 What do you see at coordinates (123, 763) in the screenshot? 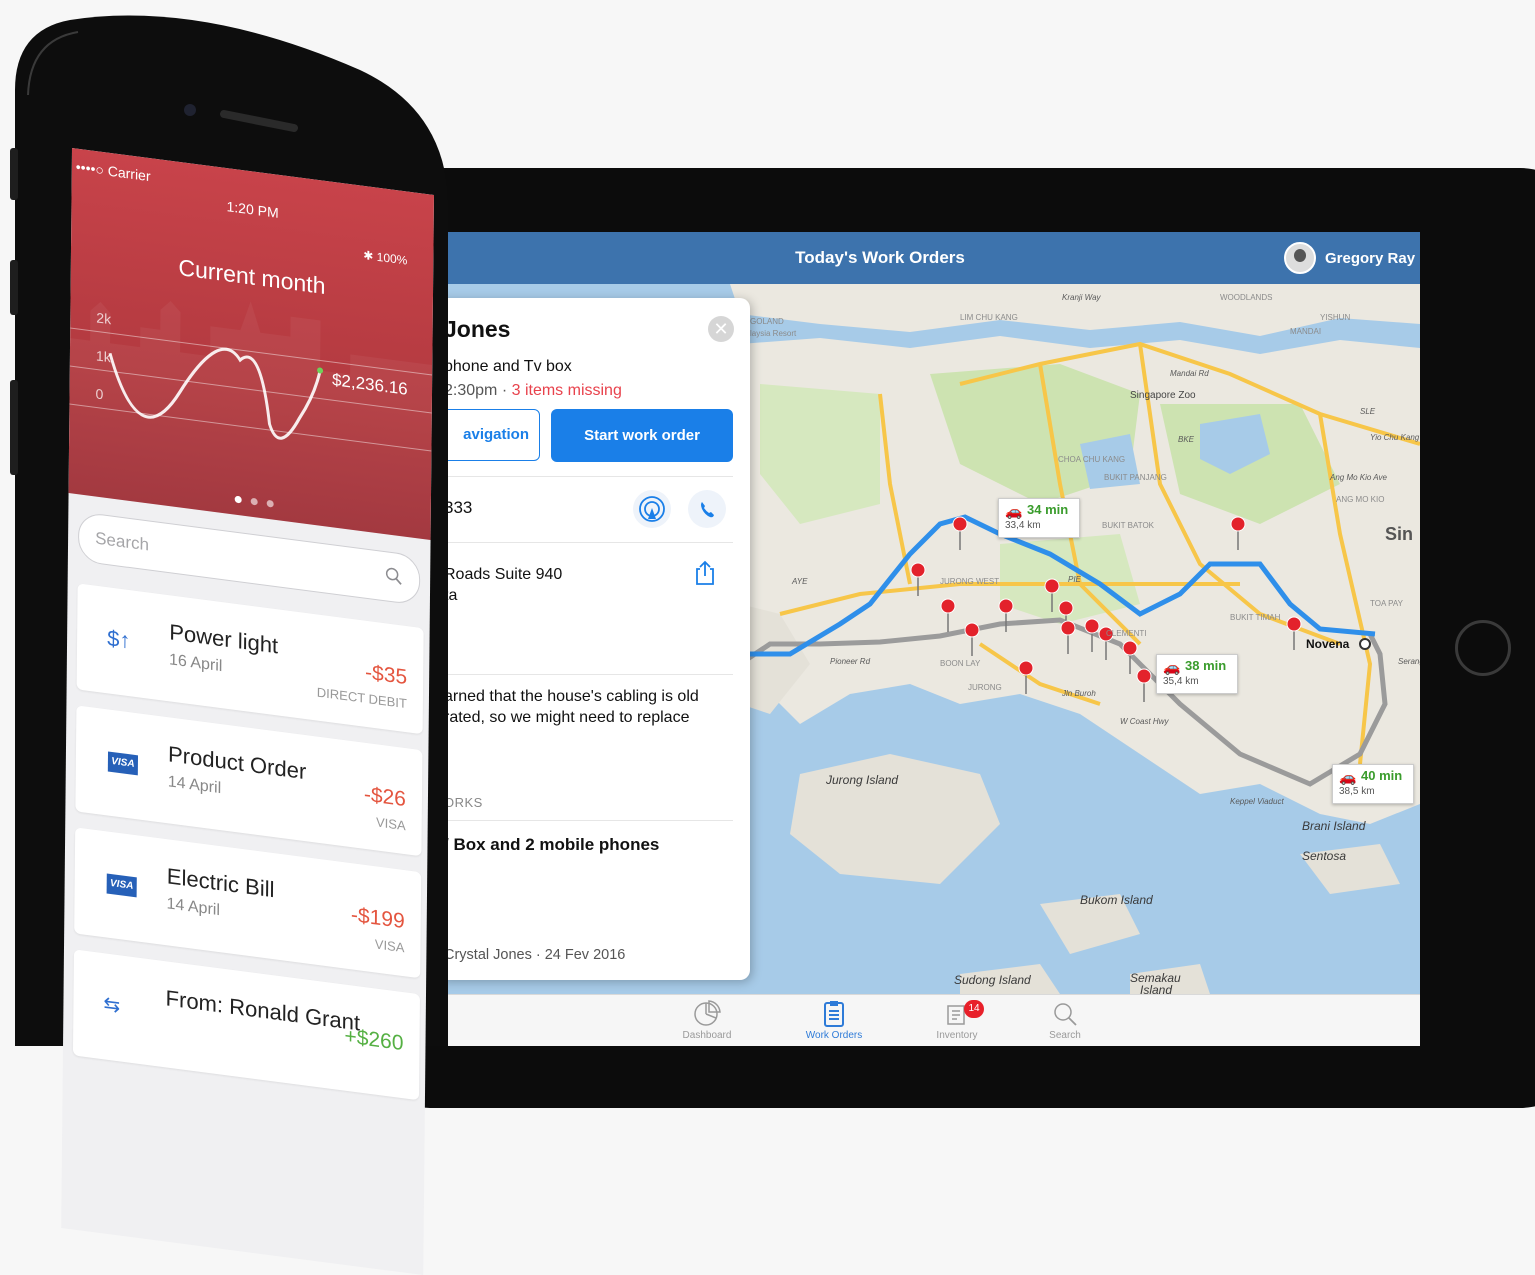
I see `visa-icon: VISA` at bounding box center [123, 763].